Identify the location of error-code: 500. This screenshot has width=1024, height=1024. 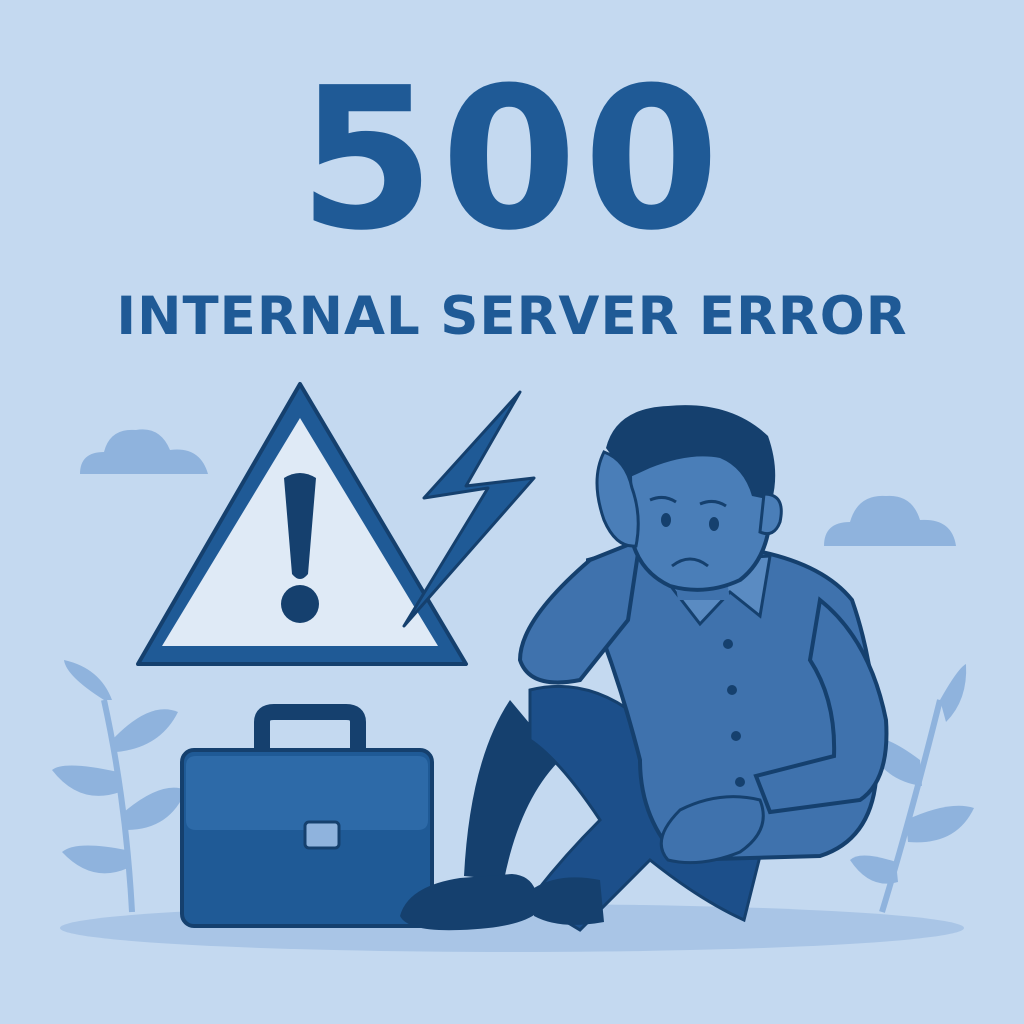
(512, 160).